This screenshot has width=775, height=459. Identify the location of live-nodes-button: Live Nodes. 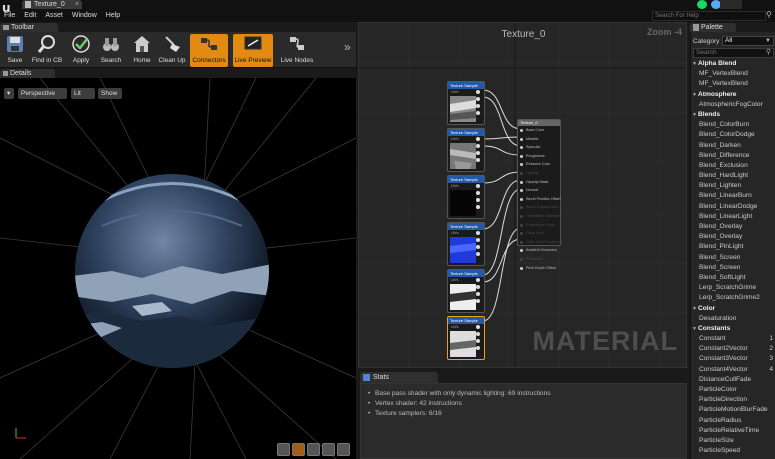
(297, 50).